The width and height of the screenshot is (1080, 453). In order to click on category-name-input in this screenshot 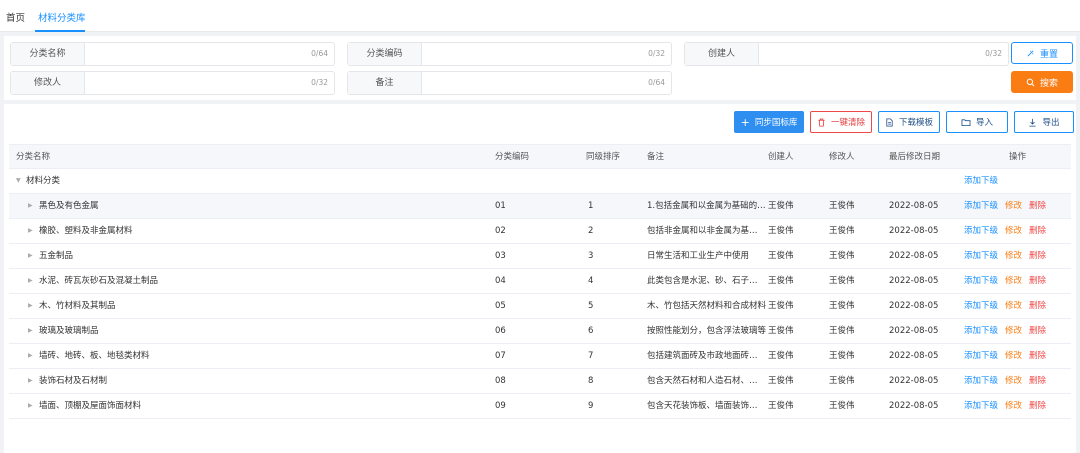, I will do `click(190, 54)`.